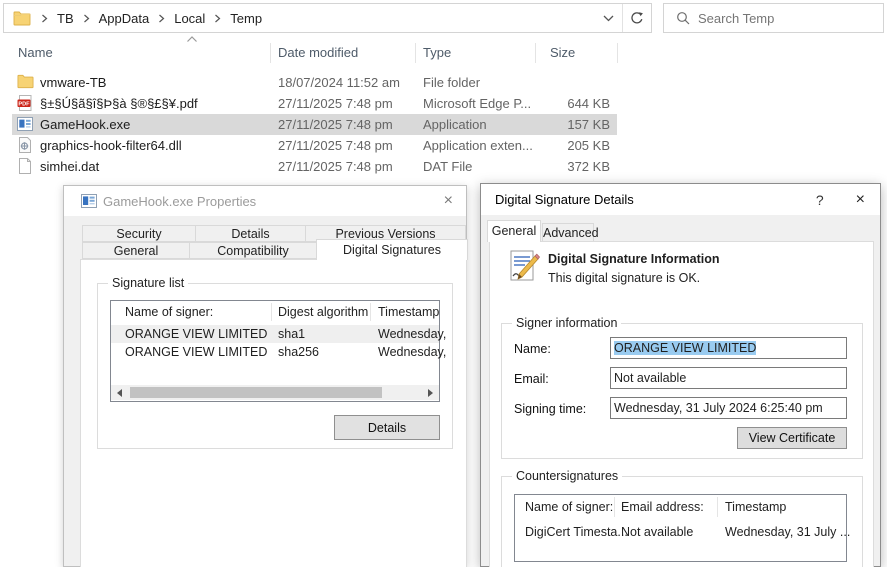  What do you see at coordinates (570, 232) in the screenshot?
I see `tab-advanced: Advanced` at bounding box center [570, 232].